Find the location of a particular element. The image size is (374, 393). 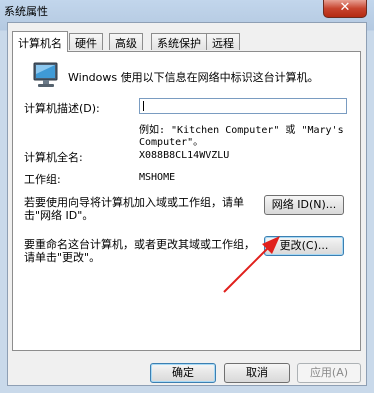

example-text-line2: Computer"。 is located at coordinates (171, 142).